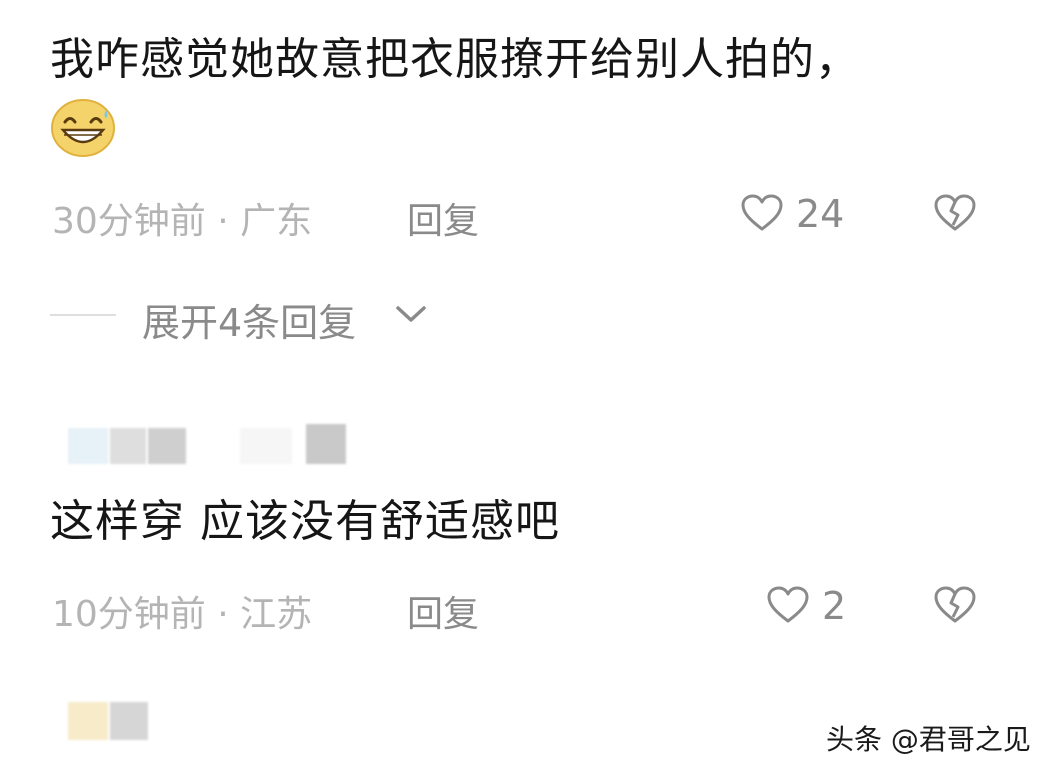 This screenshot has width=1039, height=769. Describe the element at coordinates (820, 214) in the screenshot. I see `comment-1-like-count: 24` at that location.